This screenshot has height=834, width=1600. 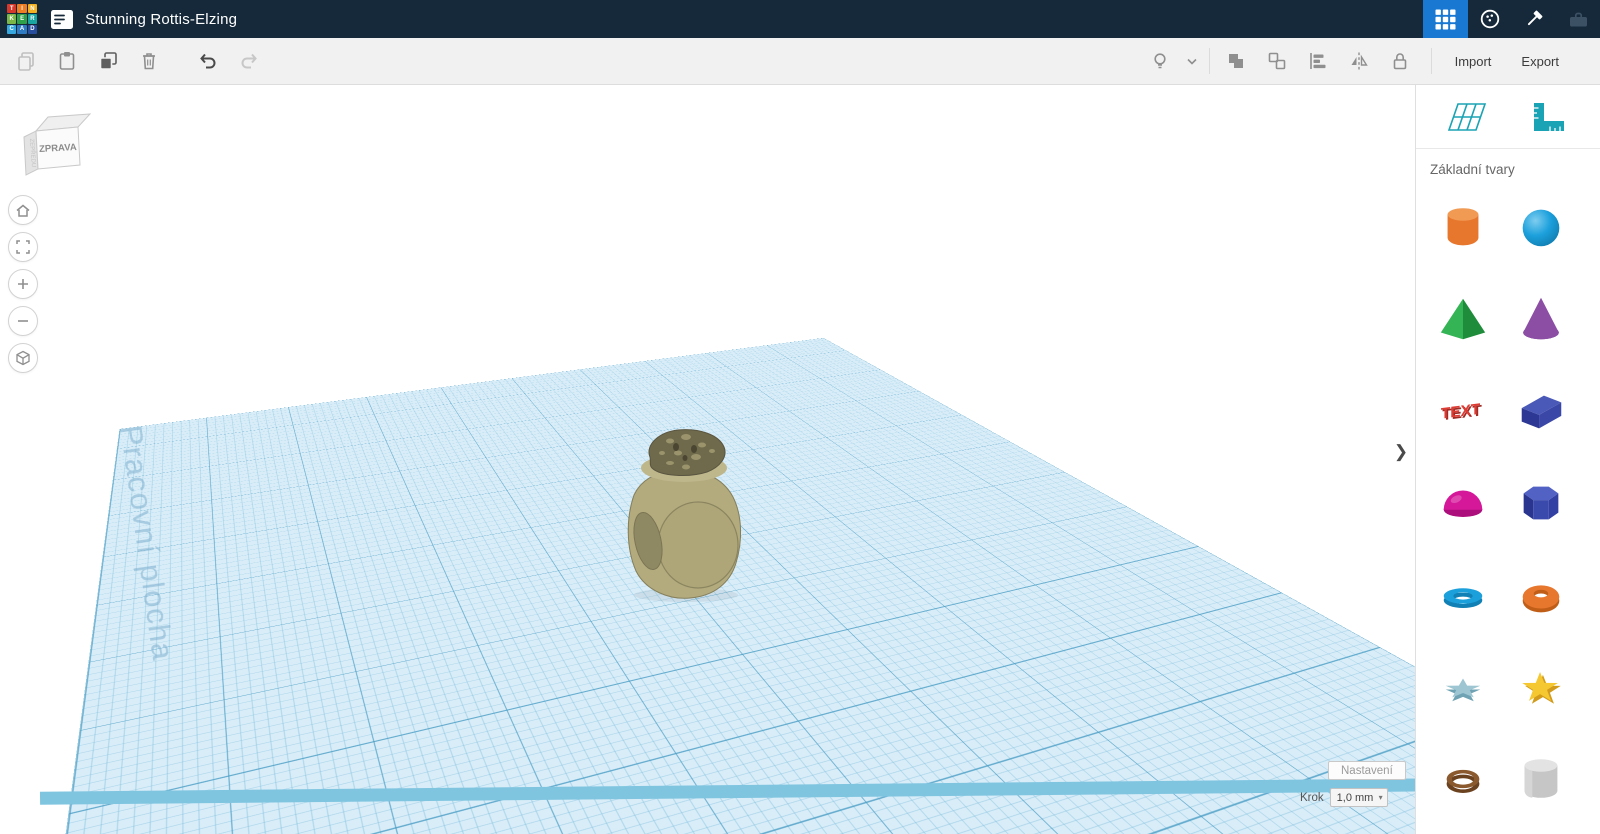 I want to click on shape-cylinder-icon, so click(x=1463, y=227).